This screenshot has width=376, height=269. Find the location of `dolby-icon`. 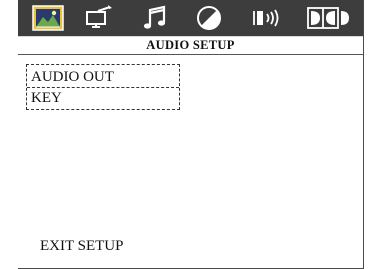

dolby-icon is located at coordinates (328, 18).